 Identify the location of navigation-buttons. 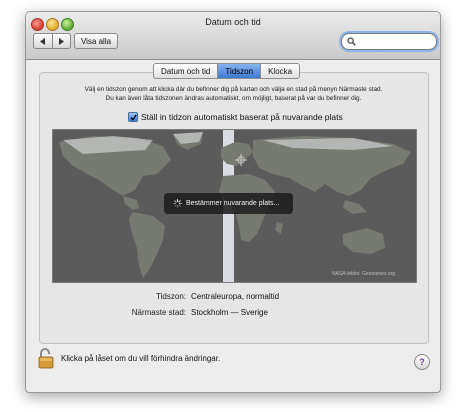
(52, 41).